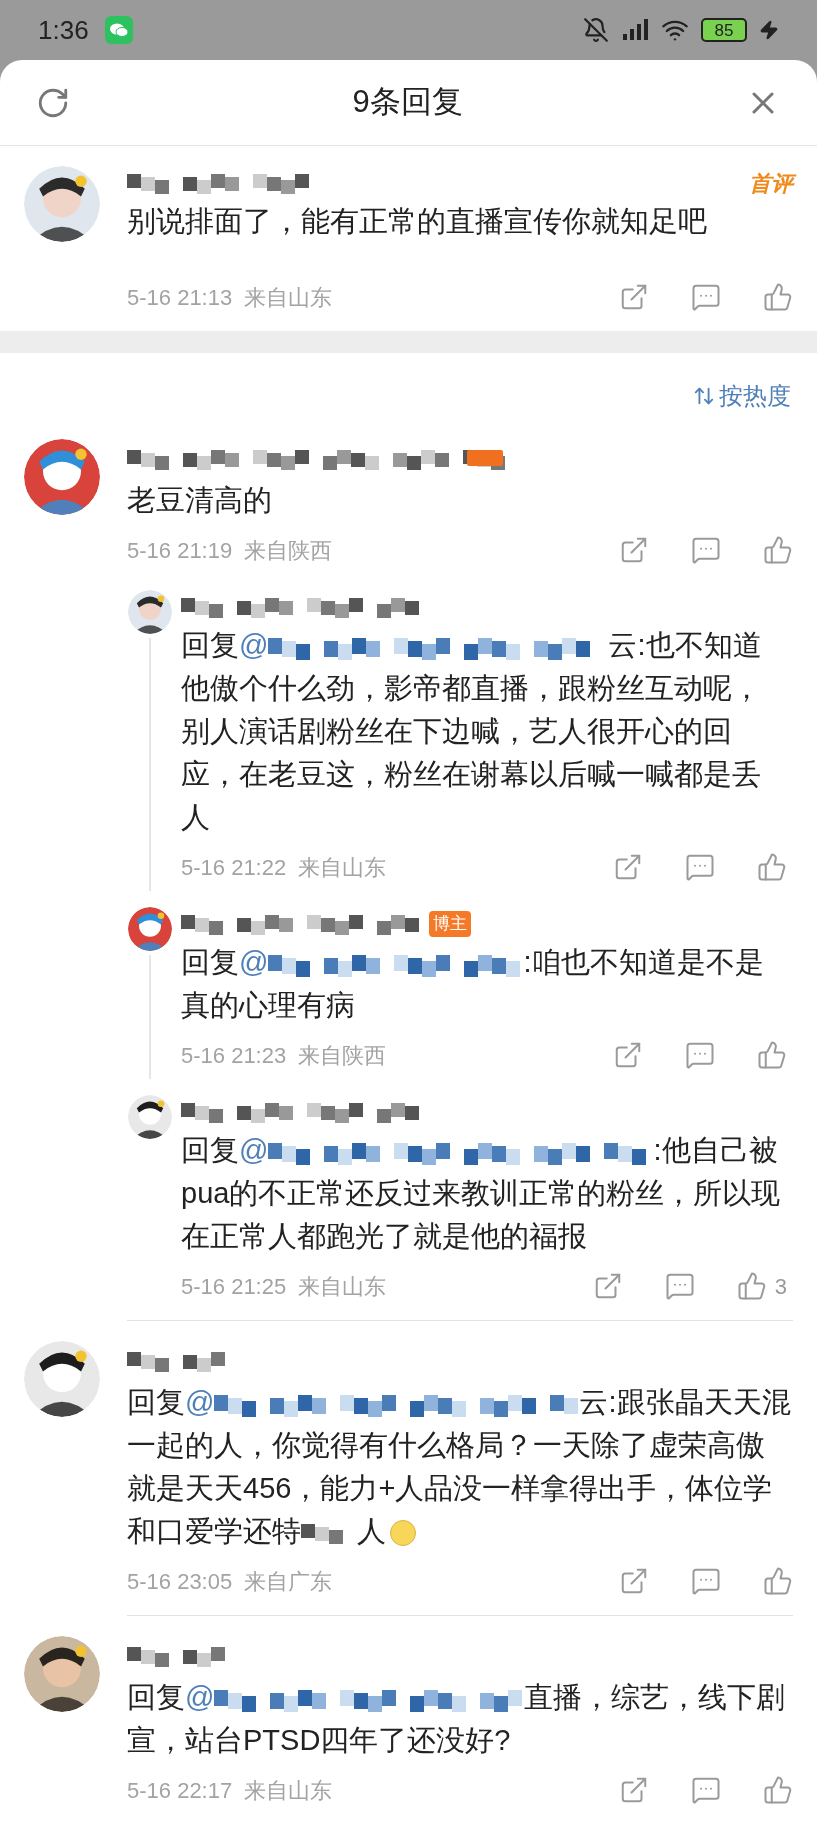 The height and width of the screenshot is (1840, 817). What do you see at coordinates (596, 30) in the screenshot?
I see `mute-icon` at bounding box center [596, 30].